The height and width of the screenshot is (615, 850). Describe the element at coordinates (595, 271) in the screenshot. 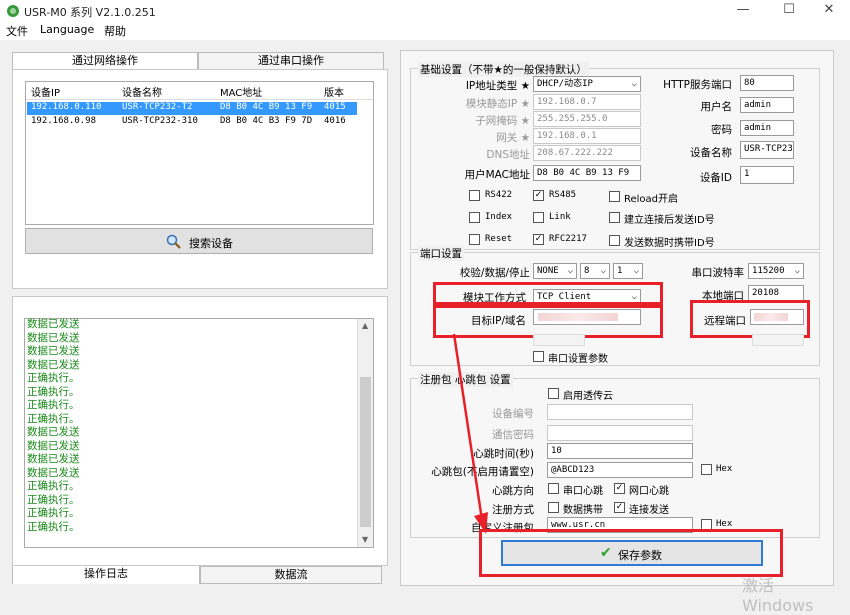

I see `databits-select: 8 ⌵` at that location.